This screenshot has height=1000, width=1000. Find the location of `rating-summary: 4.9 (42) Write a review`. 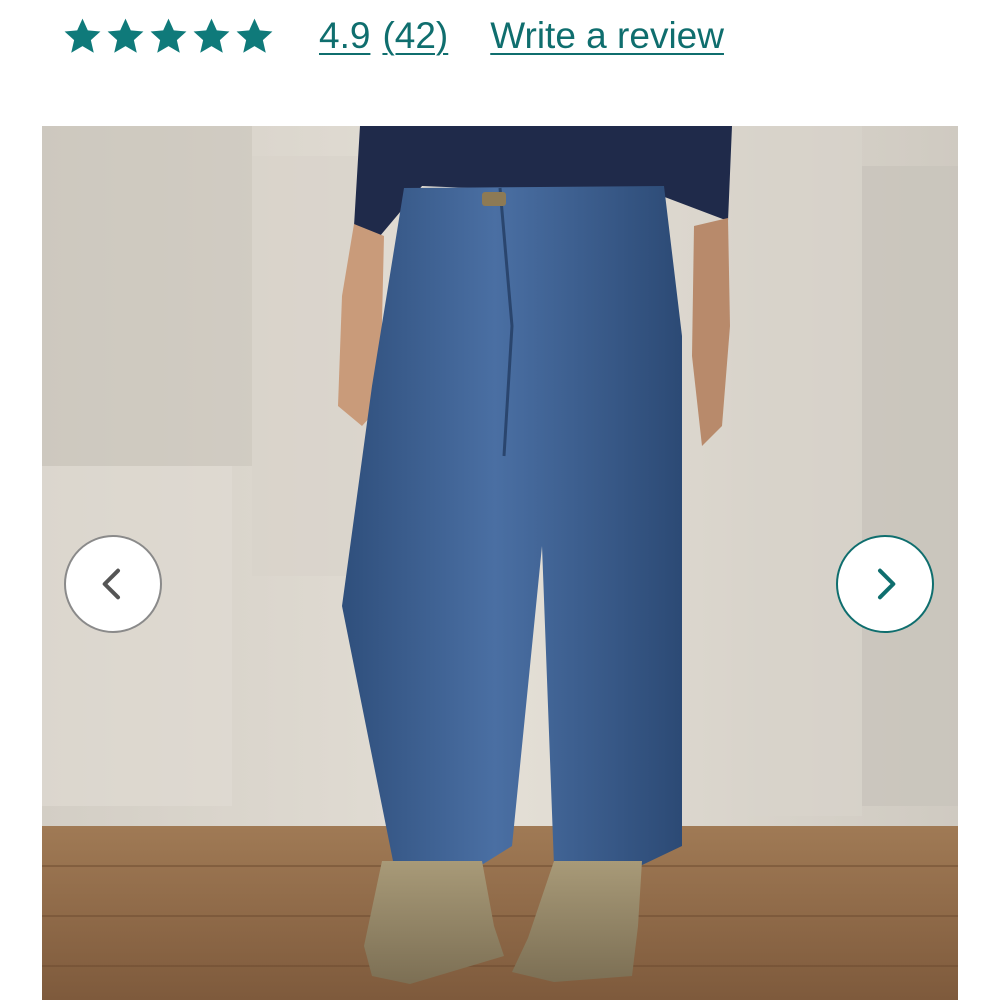

rating-summary: 4.9 (42) Write a review is located at coordinates (393, 36).